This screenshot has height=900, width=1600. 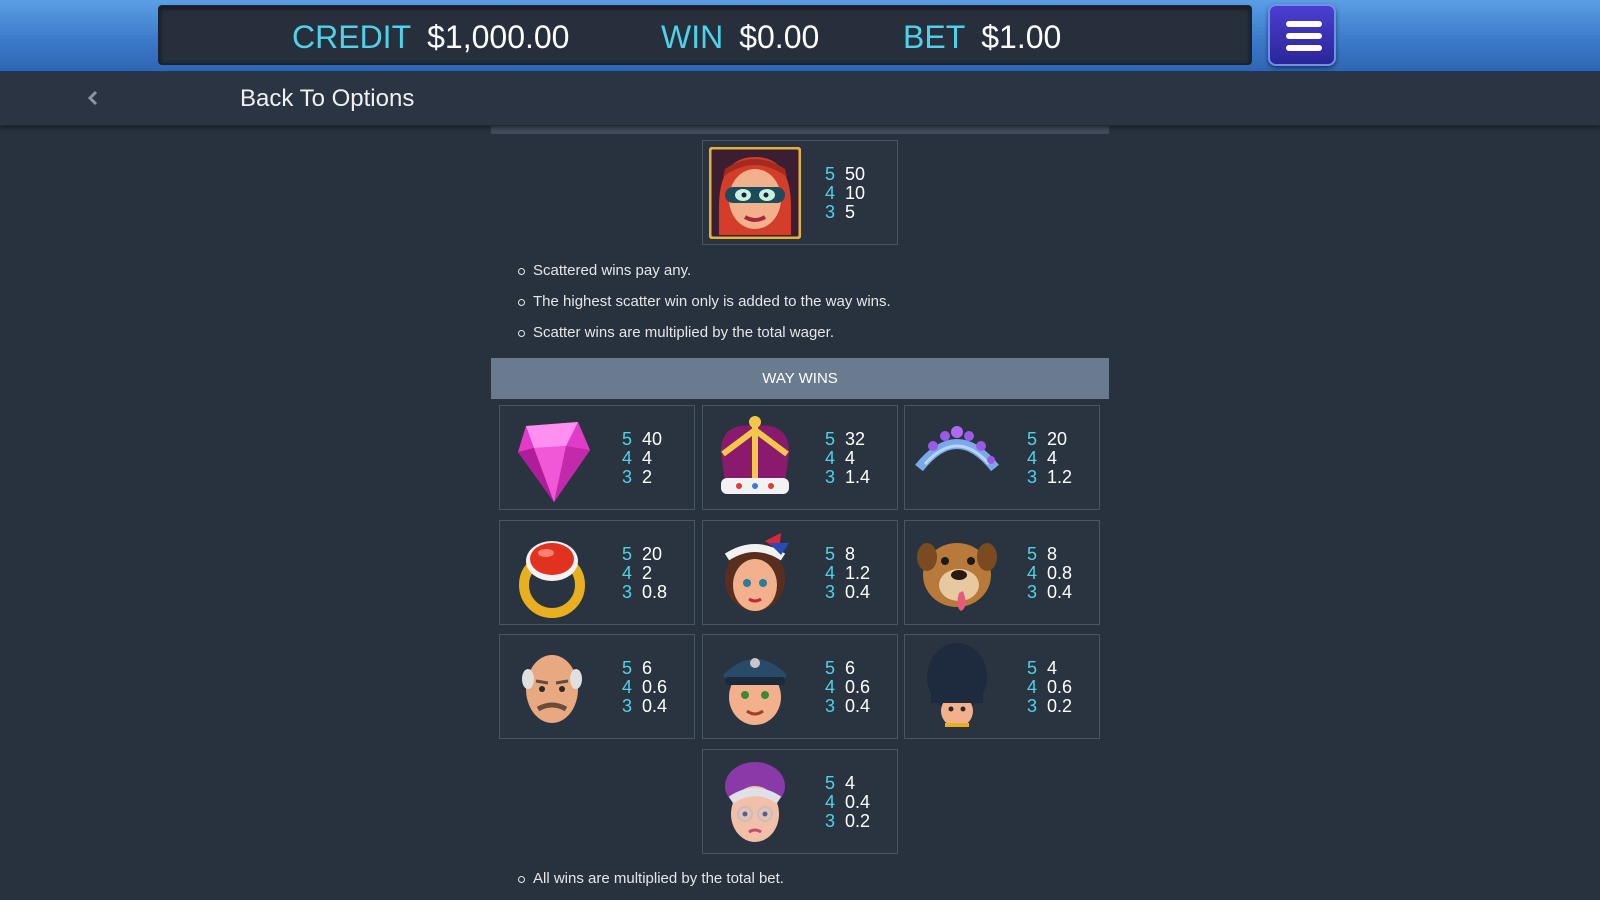 What do you see at coordinates (800, 378) in the screenshot?
I see `way-wins-header: WAY WINS` at bounding box center [800, 378].